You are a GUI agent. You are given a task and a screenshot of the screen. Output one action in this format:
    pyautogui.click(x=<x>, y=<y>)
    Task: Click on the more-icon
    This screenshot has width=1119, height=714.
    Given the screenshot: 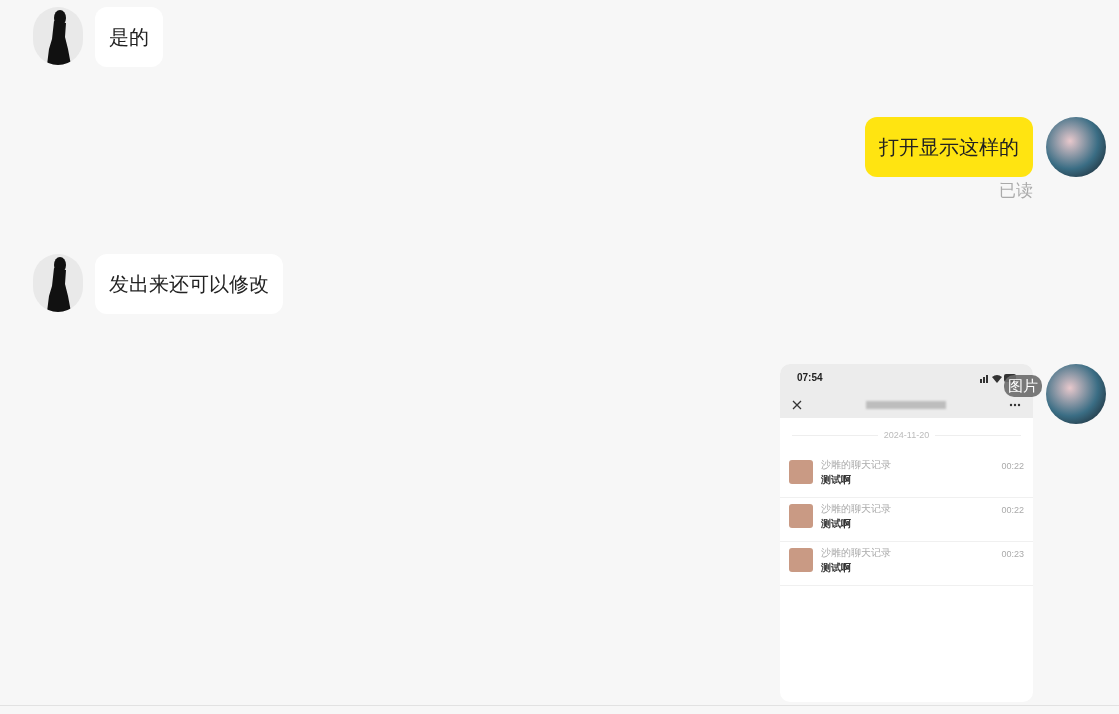 What is the action you would take?
    pyautogui.click(x=1015, y=404)
    